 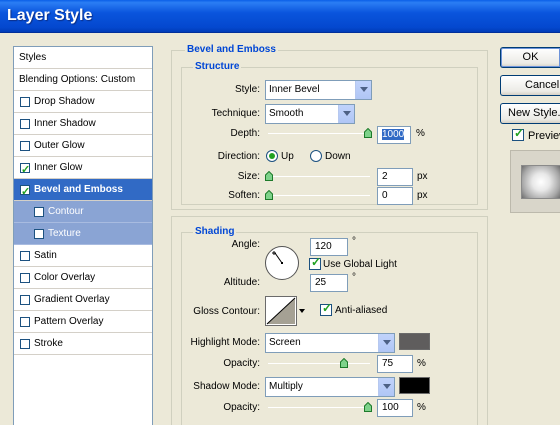 What do you see at coordinates (83, 344) in the screenshot?
I see `style-item-stroke: Stroke` at bounding box center [83, 344].